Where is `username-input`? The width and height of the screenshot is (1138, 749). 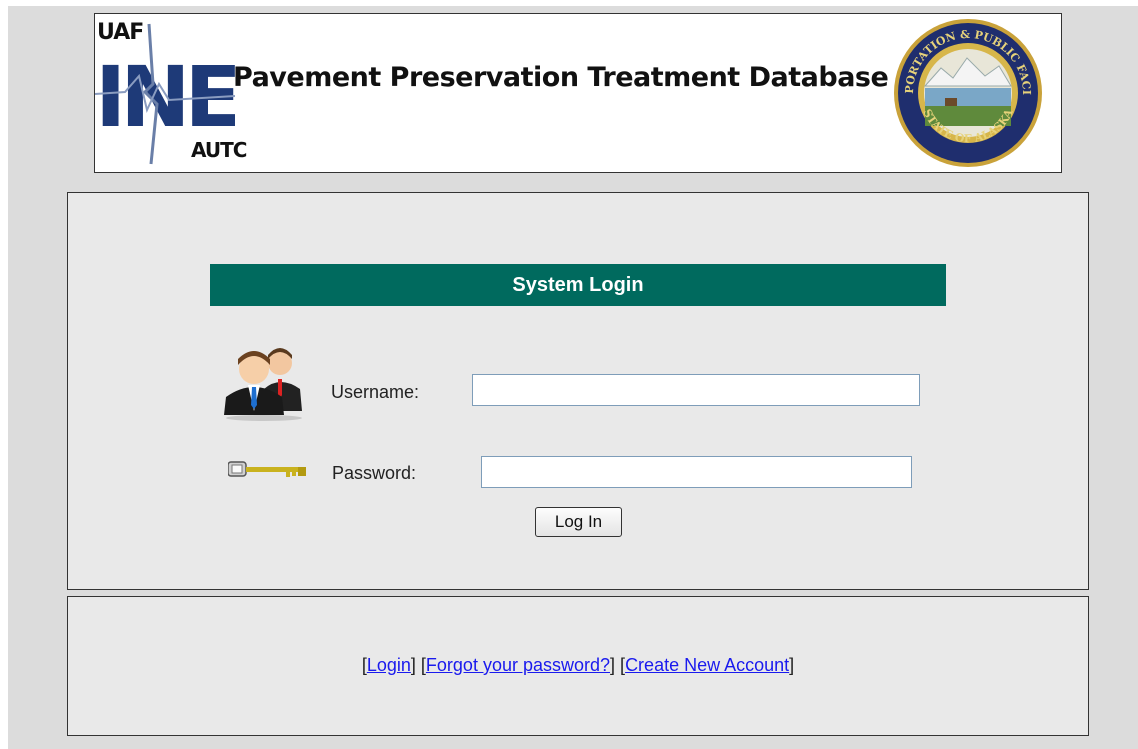 username-input is located at coordinates (696, 390).